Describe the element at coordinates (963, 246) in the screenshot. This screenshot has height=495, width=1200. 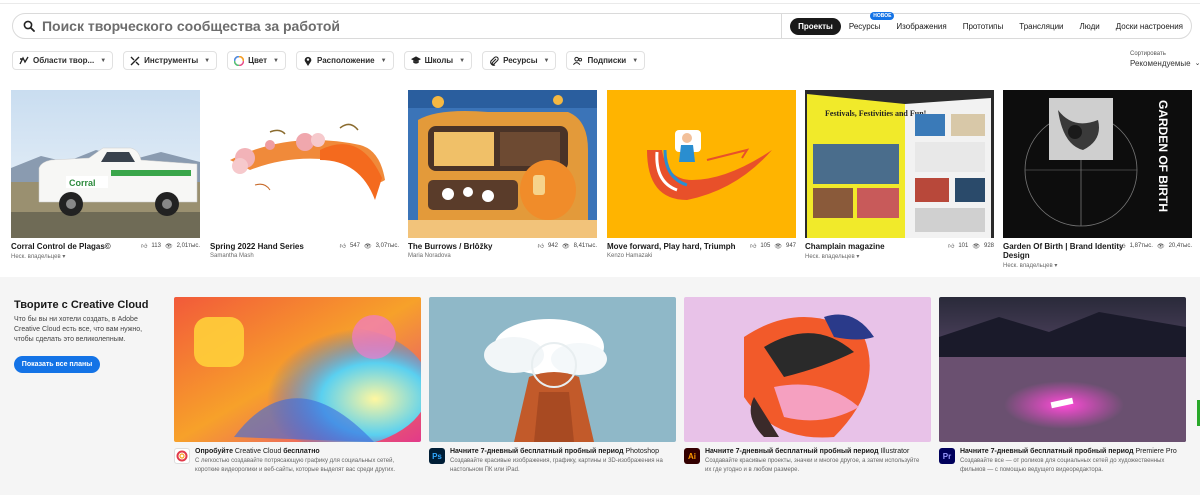
I see `likes-count: 101` at that location.